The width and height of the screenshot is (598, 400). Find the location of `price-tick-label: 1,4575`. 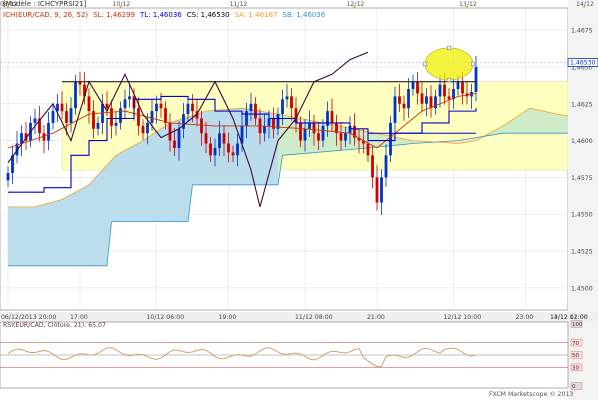

price-tick-label: 1,4575 is located at coordinates (582, 178).